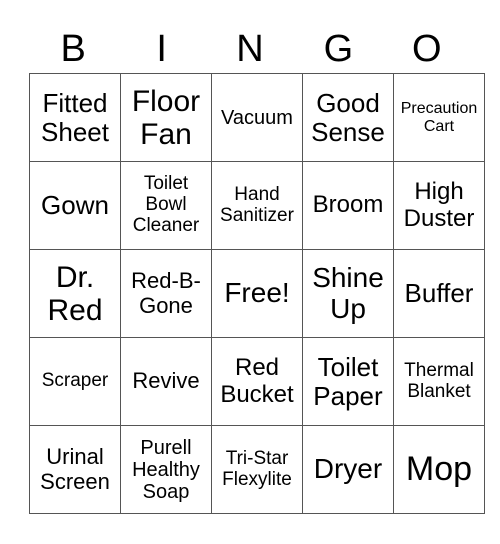 This screenshot has width=500, height=544. I want to click on header-letter-g: G, so click(338, 49).